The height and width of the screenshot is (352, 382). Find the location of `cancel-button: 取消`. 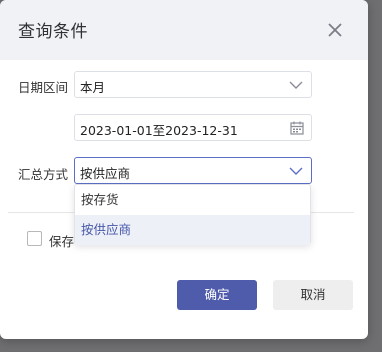

cancel-button: 取消 is located at coordinates (313, 295).